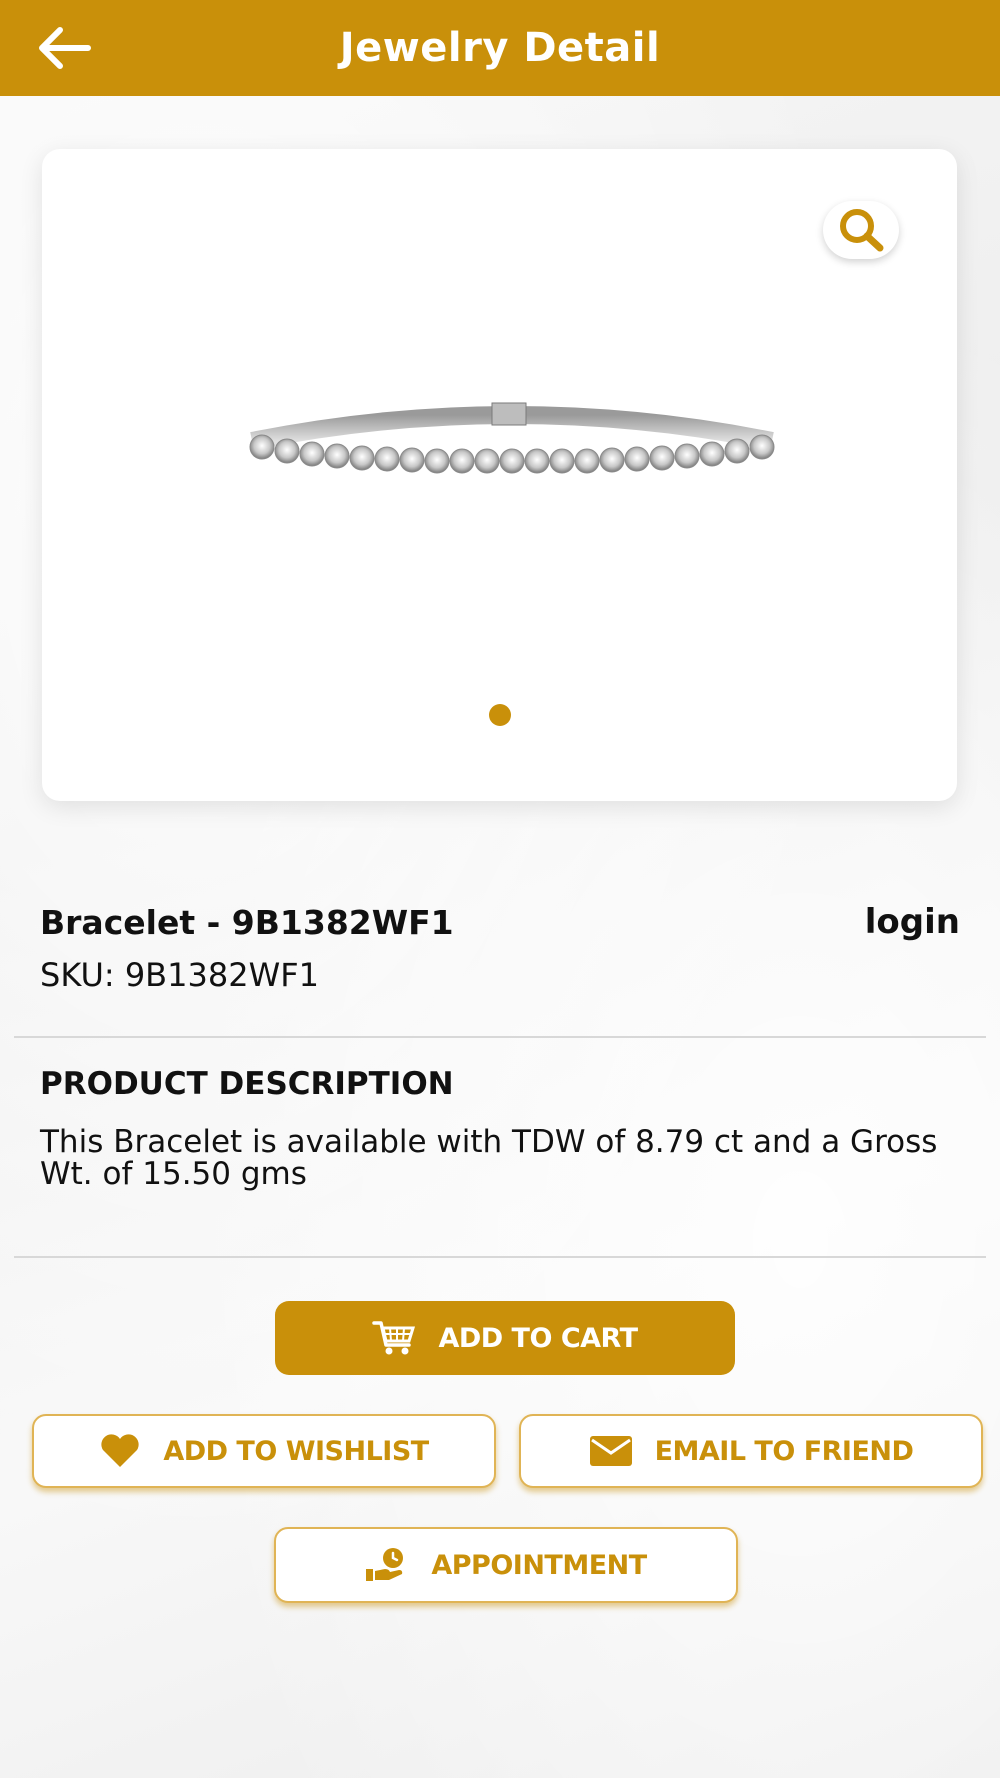 The image size is (1000, 1778). Describe the element at coordinates (296, 1451) in the screenshot. I see `add-to-wishlist-label: ADD TO WISHLIST` at that location.